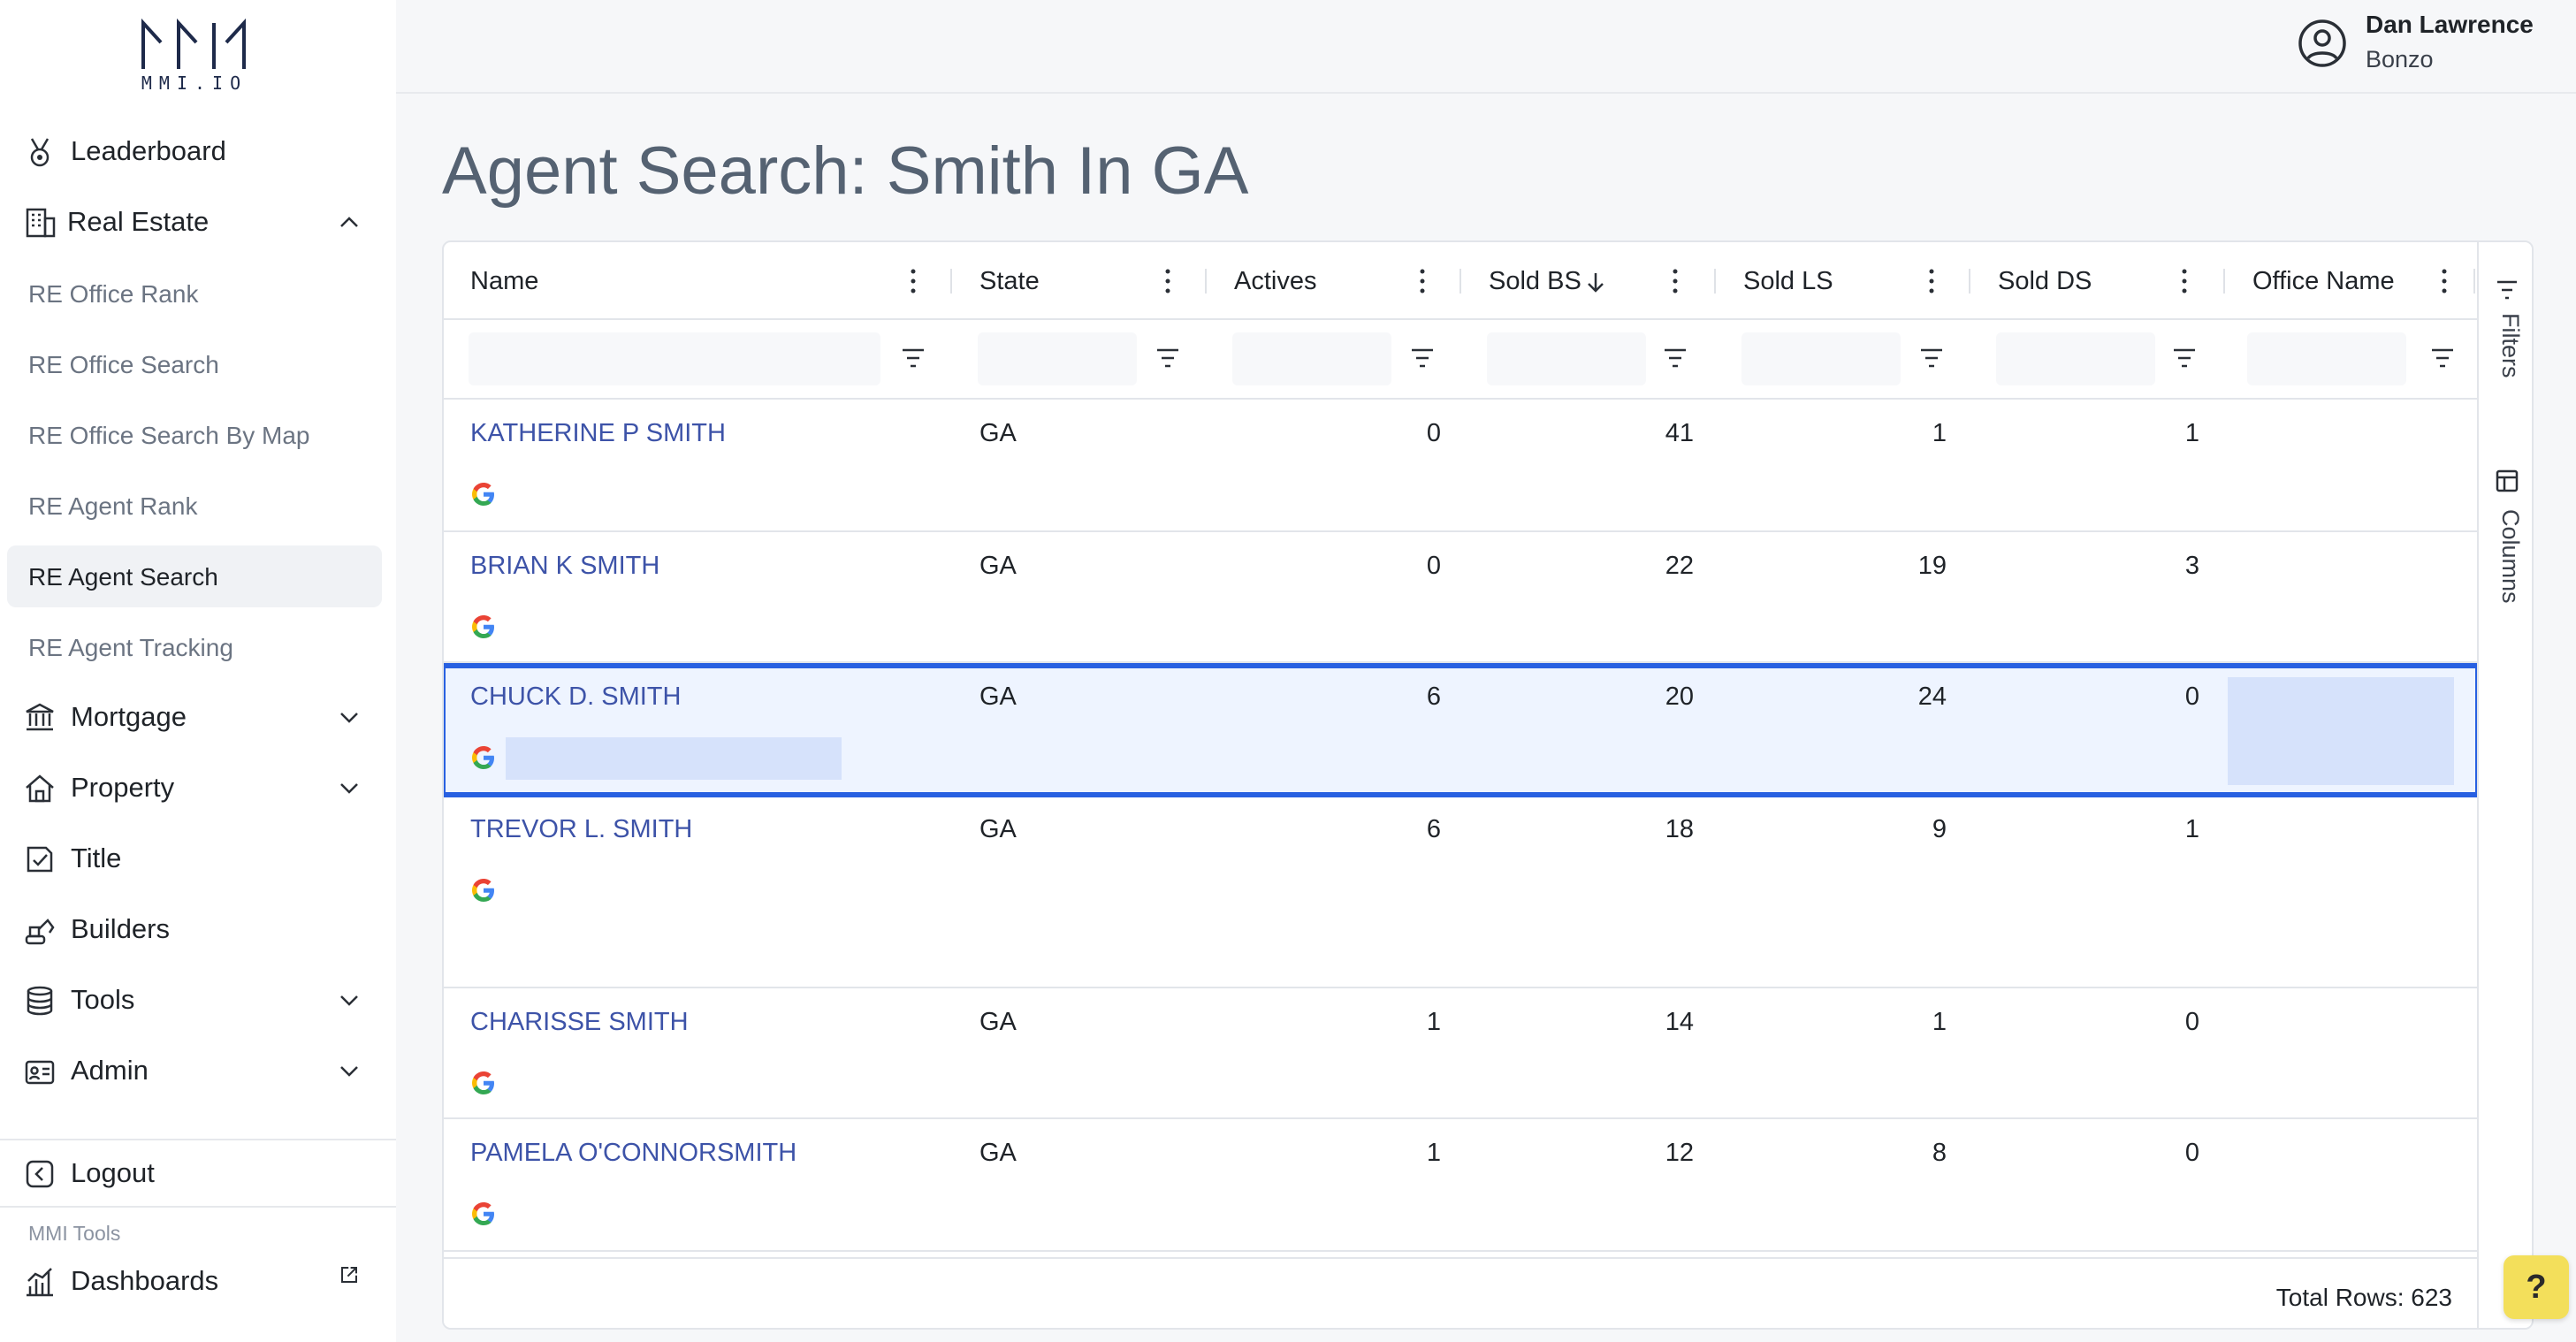  I want to click on column-header-actives: Actives, so click(1335, 281).